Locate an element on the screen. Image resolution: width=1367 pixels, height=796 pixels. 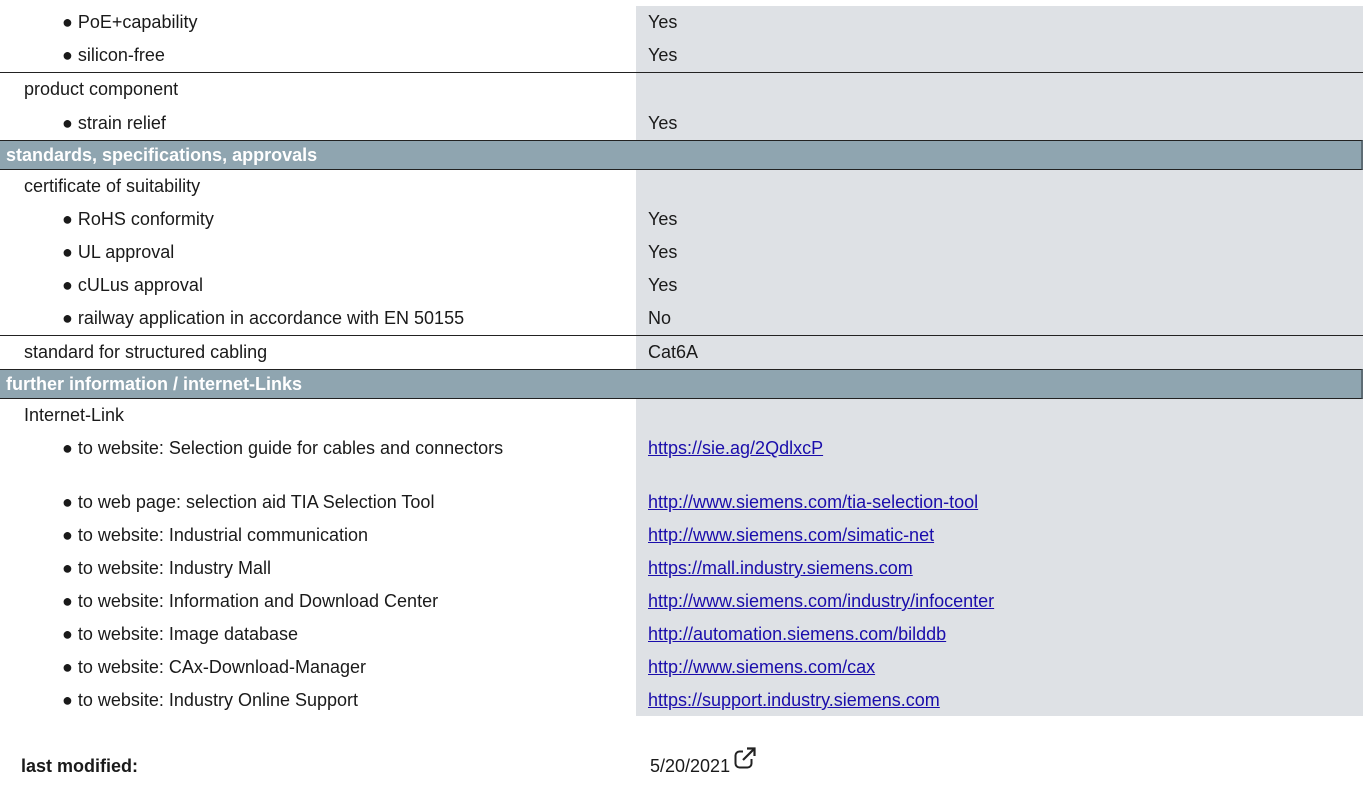
row-value: https://support.industry.siemens.com is located at coordinates (999, 700).